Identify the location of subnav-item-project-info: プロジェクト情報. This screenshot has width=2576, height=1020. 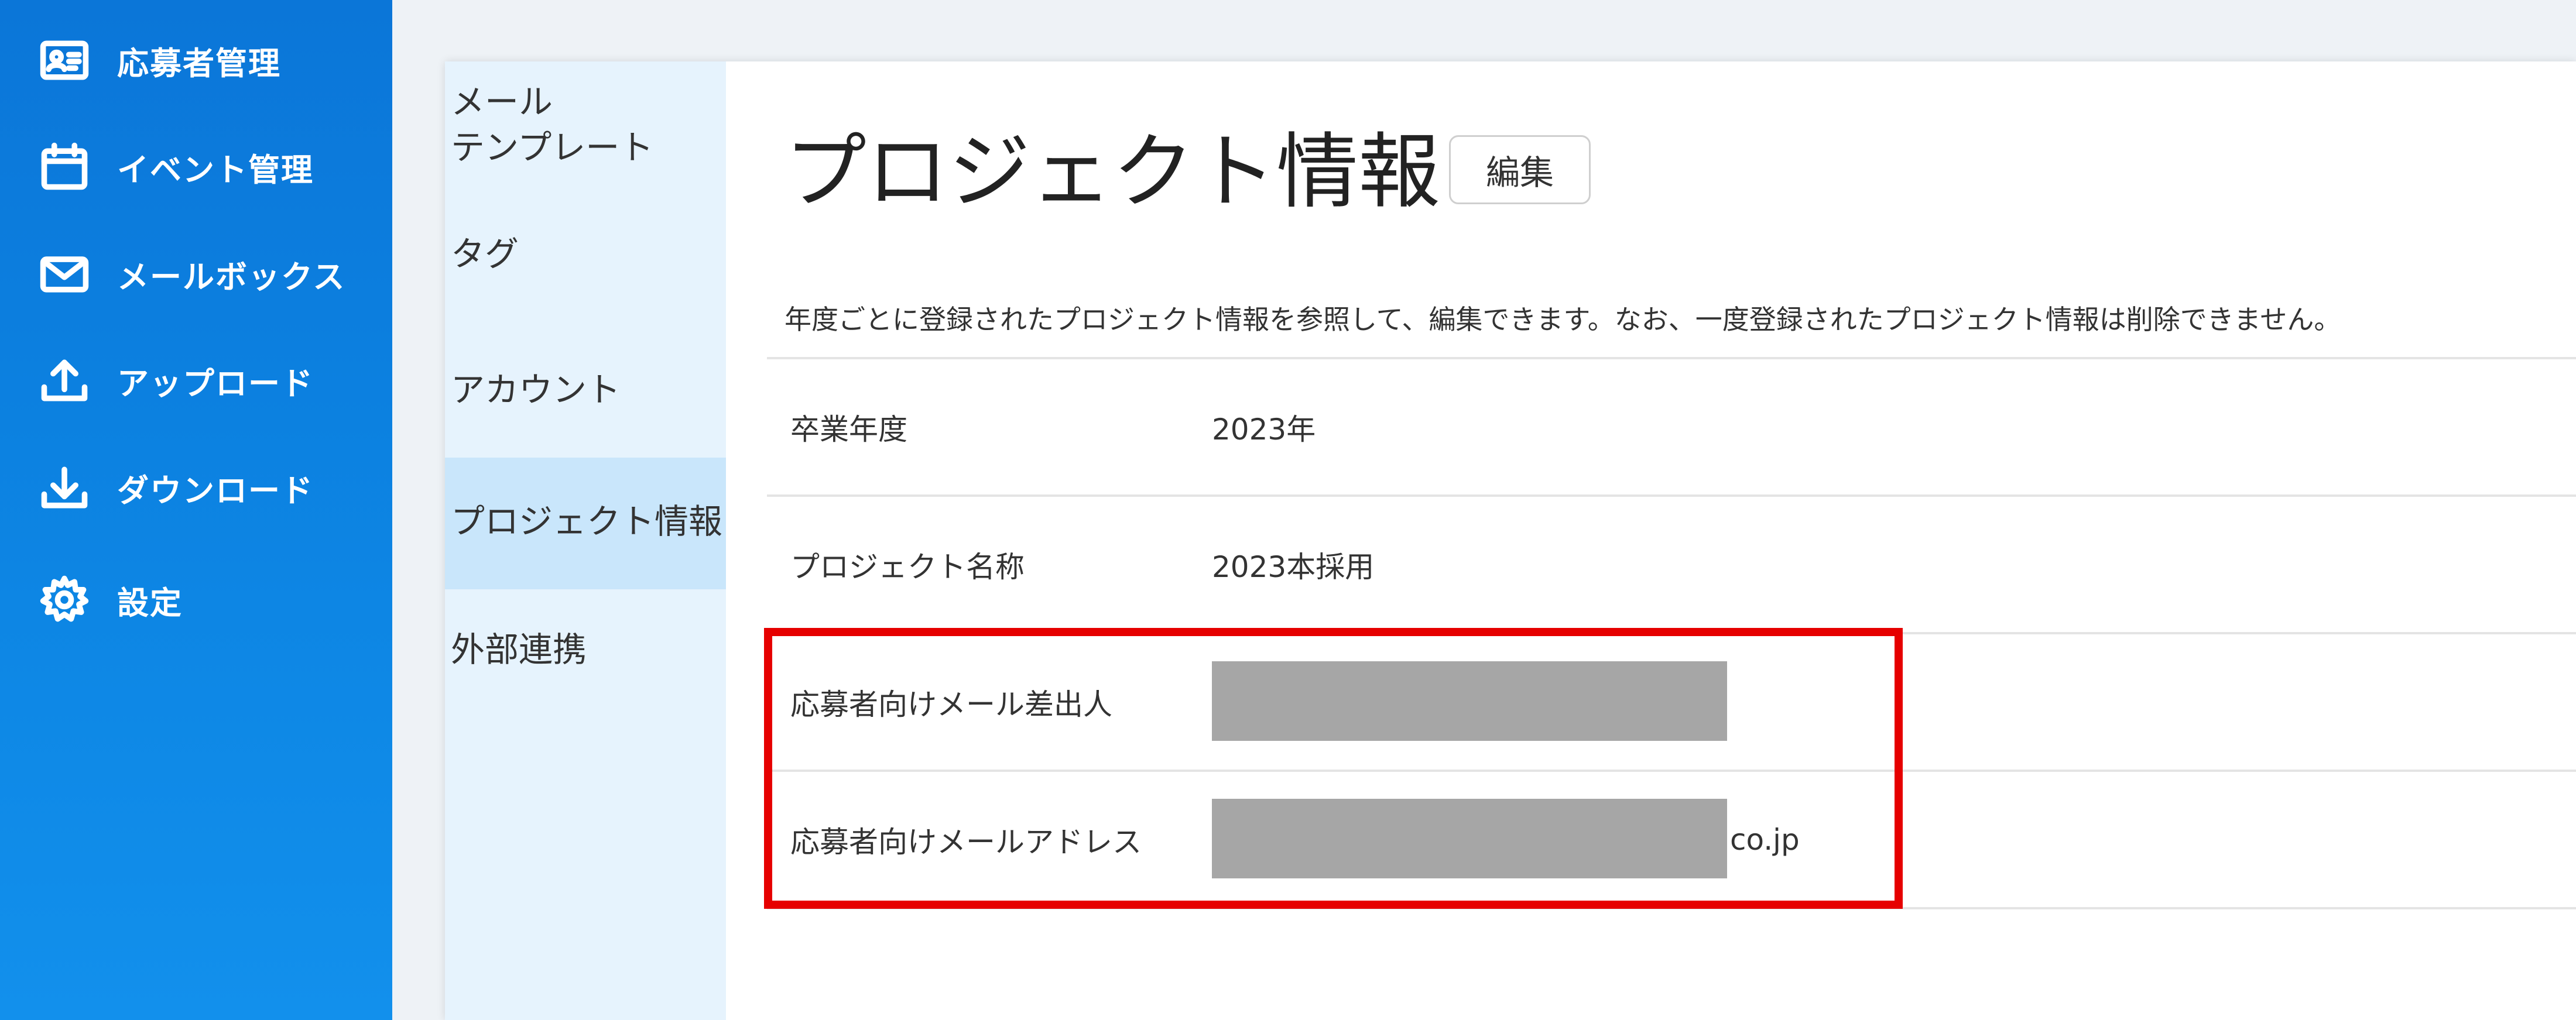
(585, 523).